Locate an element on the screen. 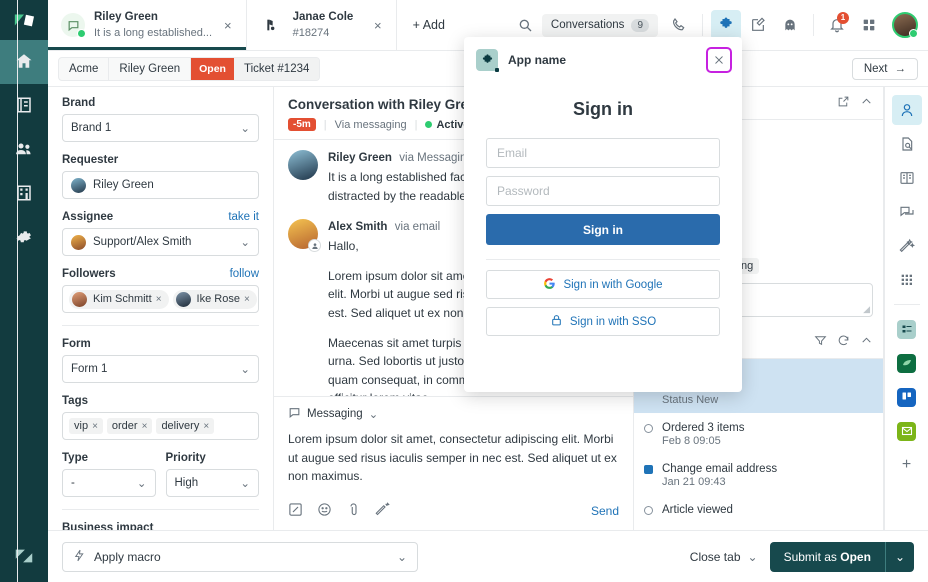 This screenshot has height=582, width=928. field-assignee: Assignee take it Support/Alex Smith ⌄ is located at coordinates (160, 239).